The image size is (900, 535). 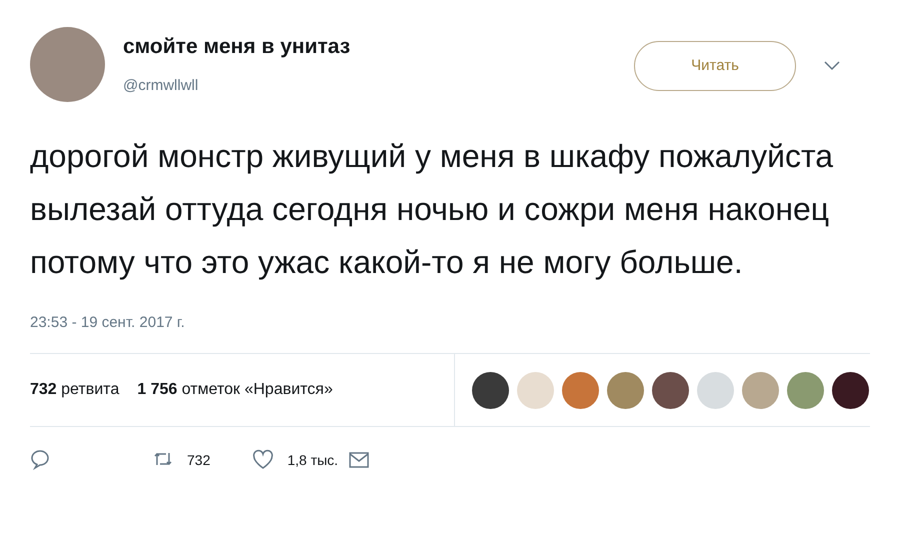 I want to click on follow-button: Читать, so click(x=715, y=66).